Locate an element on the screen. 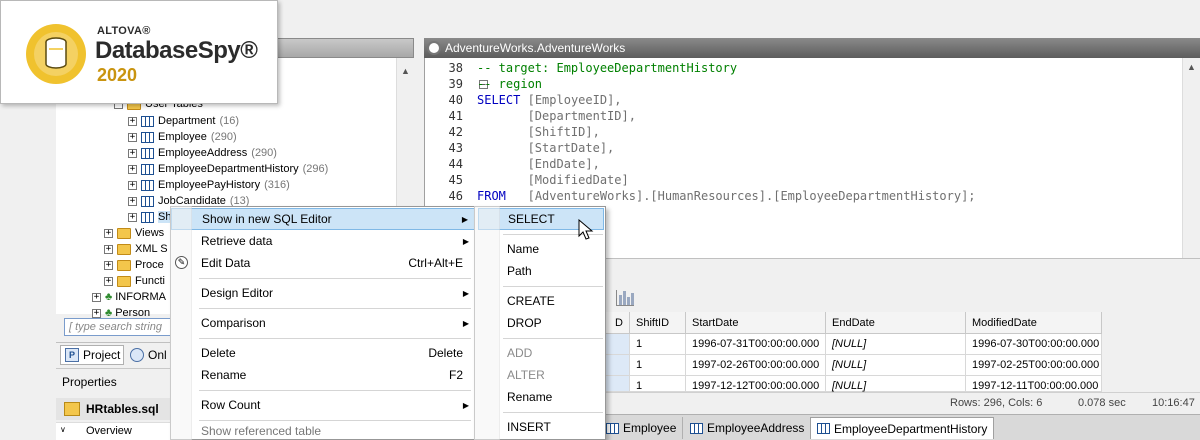  column-header: EndDate is located at coordinates (896, 323).